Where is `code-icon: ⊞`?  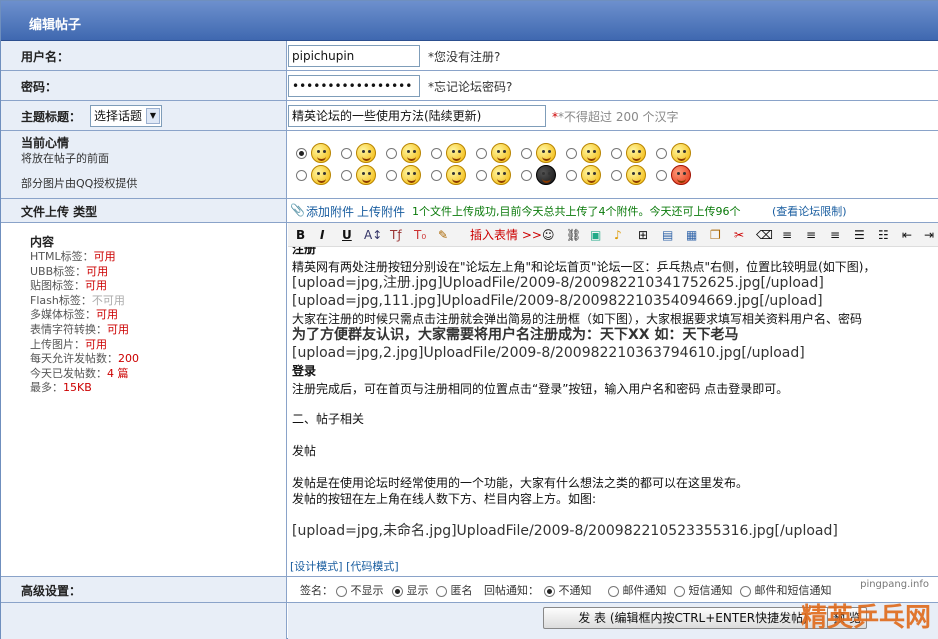 code-icon: ⊞ is located at coordinates (643, 235).